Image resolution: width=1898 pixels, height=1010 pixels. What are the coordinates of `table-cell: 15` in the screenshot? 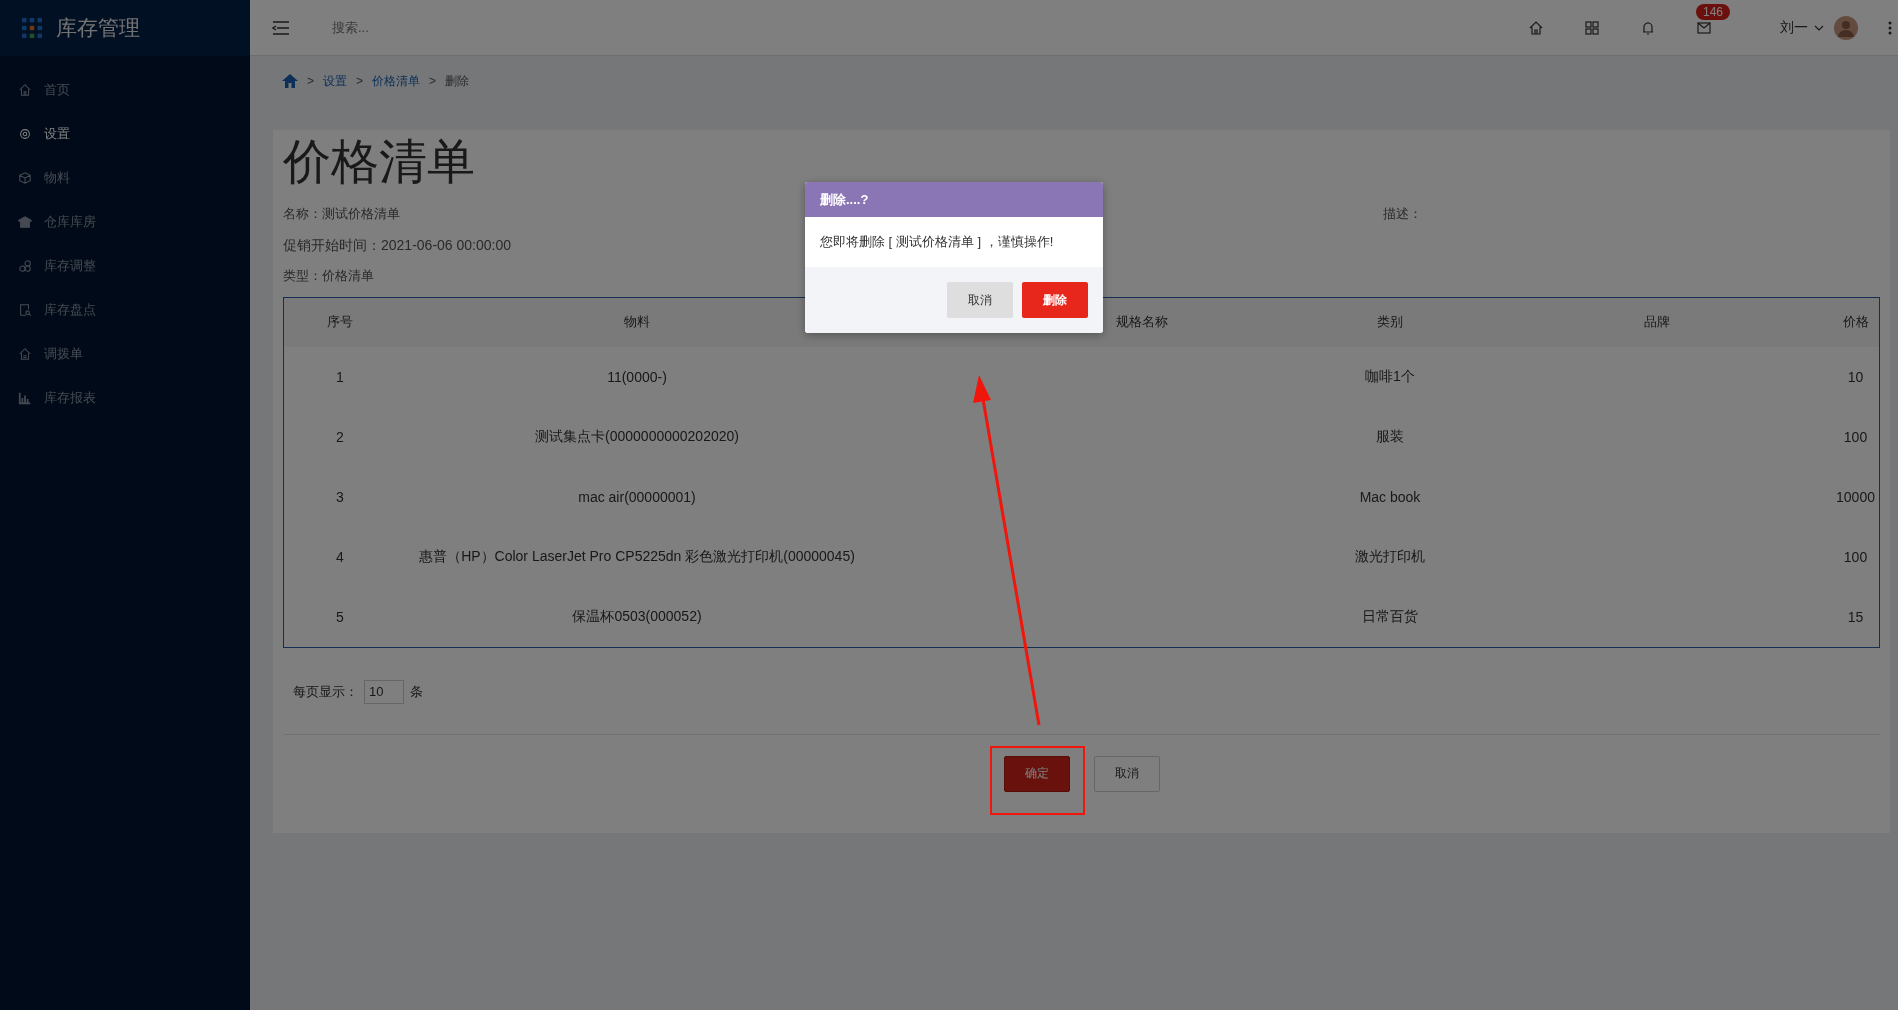 It's located at (1855, 616).